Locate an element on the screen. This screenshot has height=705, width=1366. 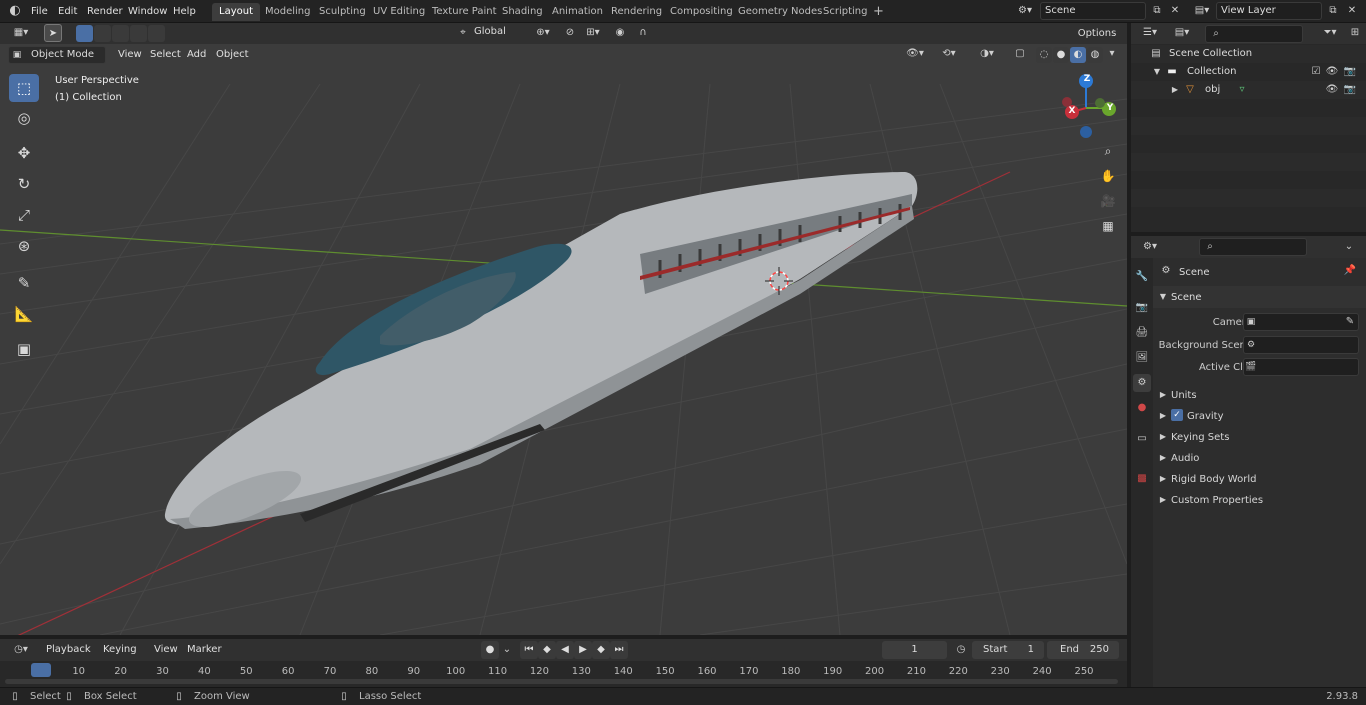
zoom-icon: ⌕ is located at coordinates (1108, 151).